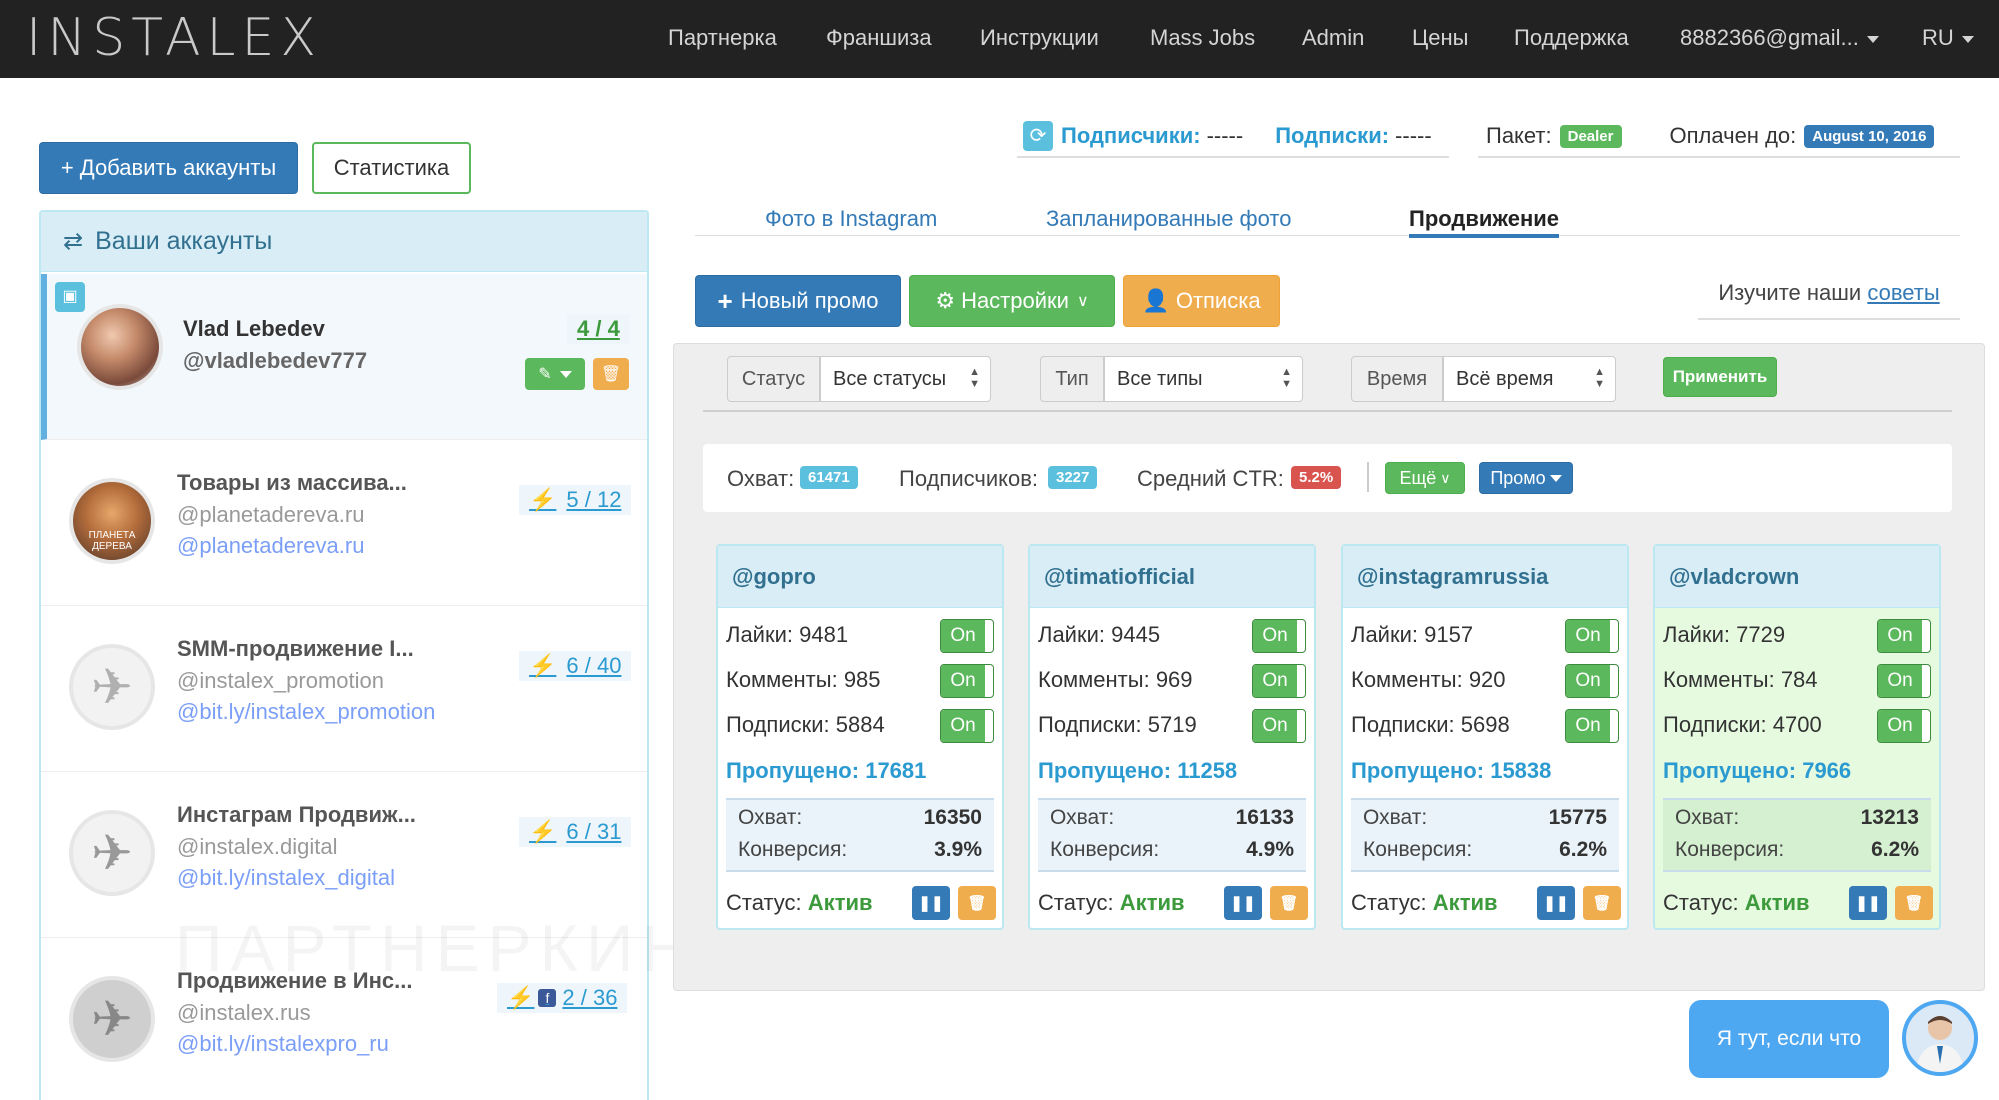 This screenshot has width=1999, height=1100. I want to click on delete-account-button: 🗑, so click(611, 374).